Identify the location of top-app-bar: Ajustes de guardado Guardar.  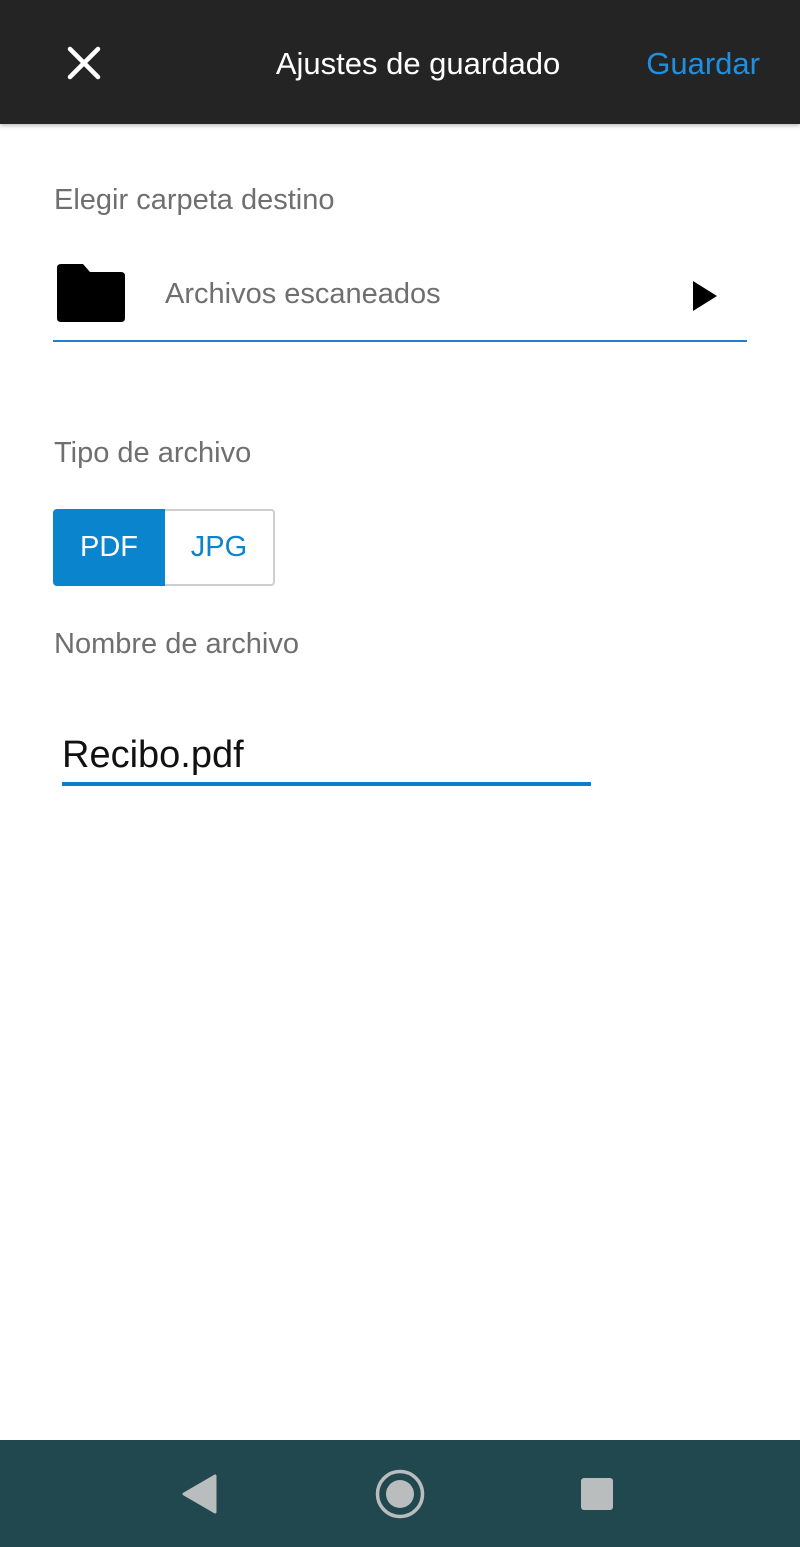
(400, 62).